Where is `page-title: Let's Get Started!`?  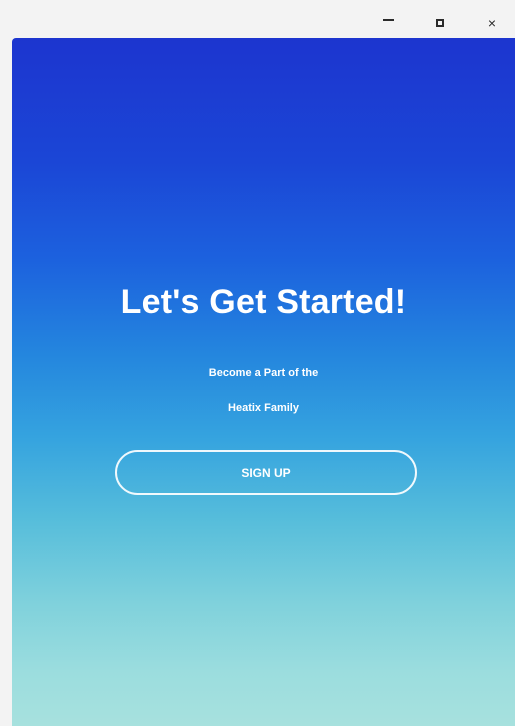 page-title: Let's Get Started! is located at coordinates (263, 302).